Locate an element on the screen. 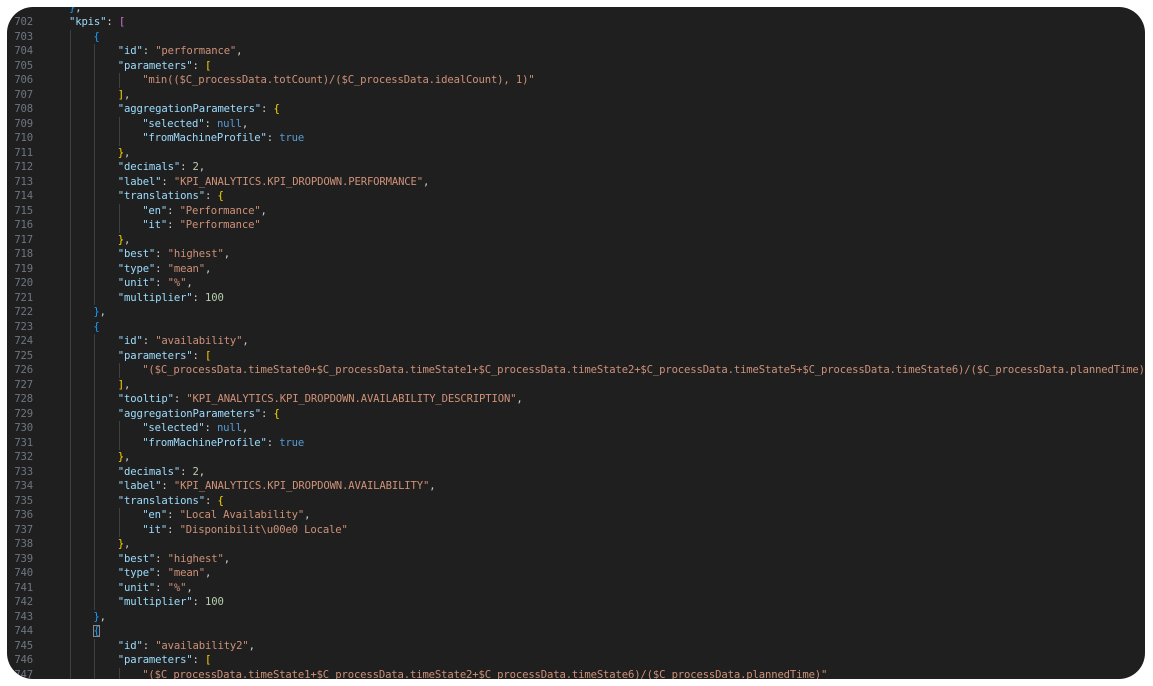 Image resolution: width=1153 pixels, height=686 pixels. code-line: 744 { is located at coordinates (576, 631).